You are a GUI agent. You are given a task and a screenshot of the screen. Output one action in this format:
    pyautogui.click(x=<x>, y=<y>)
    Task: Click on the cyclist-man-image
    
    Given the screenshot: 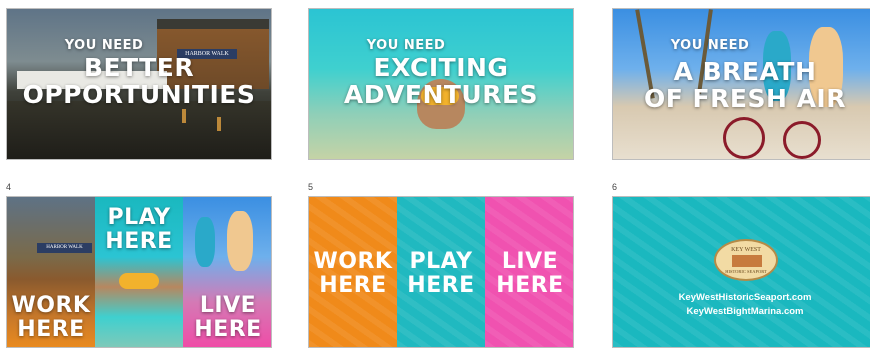 What is the action you would take?
    pyautogui.click(x=205, y=242)
    